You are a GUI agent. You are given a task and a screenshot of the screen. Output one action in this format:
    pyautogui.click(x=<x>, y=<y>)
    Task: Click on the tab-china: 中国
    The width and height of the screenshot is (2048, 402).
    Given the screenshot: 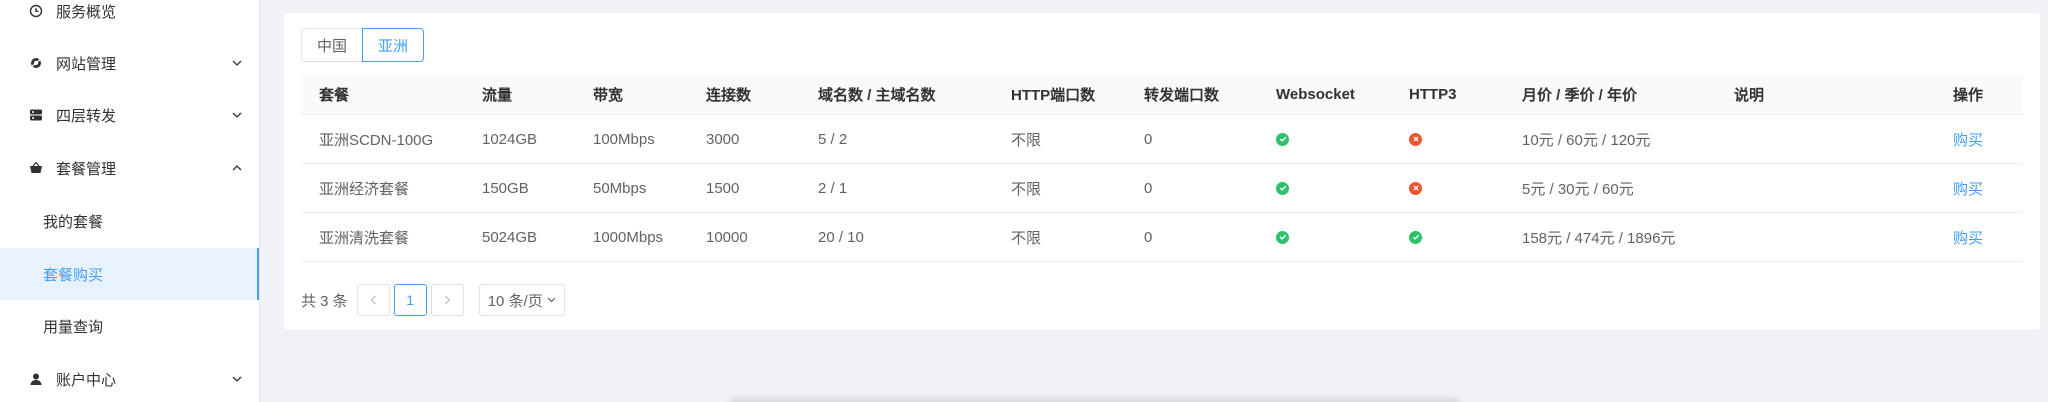 What is the action you would take?
    pyautogui.click(x=332, y=45)
    